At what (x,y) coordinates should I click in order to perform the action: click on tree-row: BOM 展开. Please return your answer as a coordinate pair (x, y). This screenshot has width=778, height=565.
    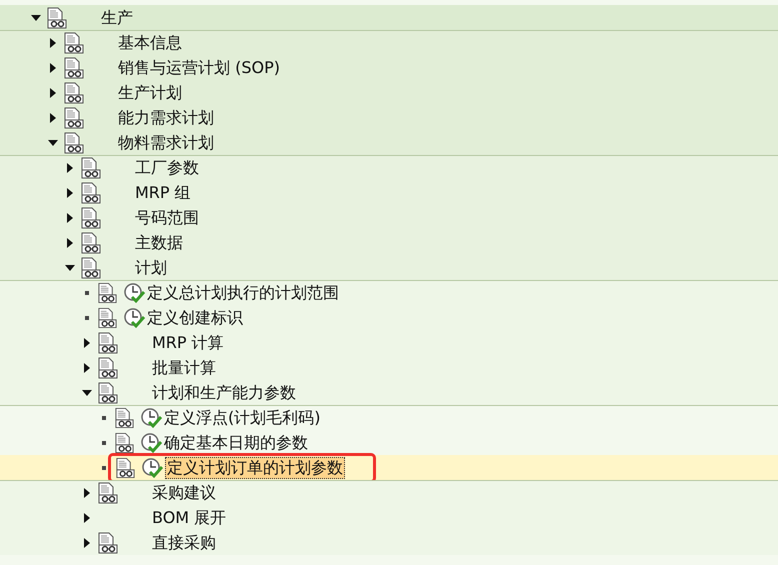
    Looking at the image, I should click on (389, 517).